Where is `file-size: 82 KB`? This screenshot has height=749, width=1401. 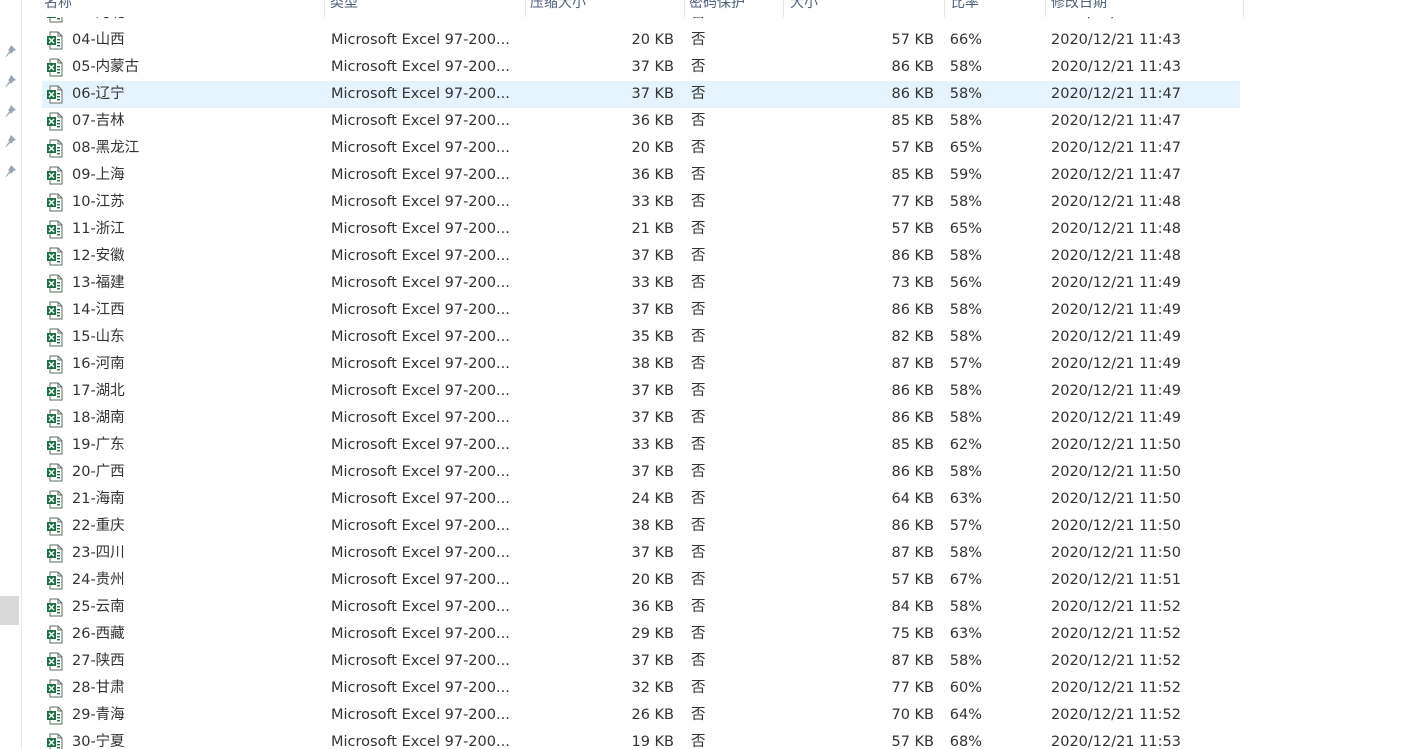
file-size: 82 KB is located at coordinates (912, 337).